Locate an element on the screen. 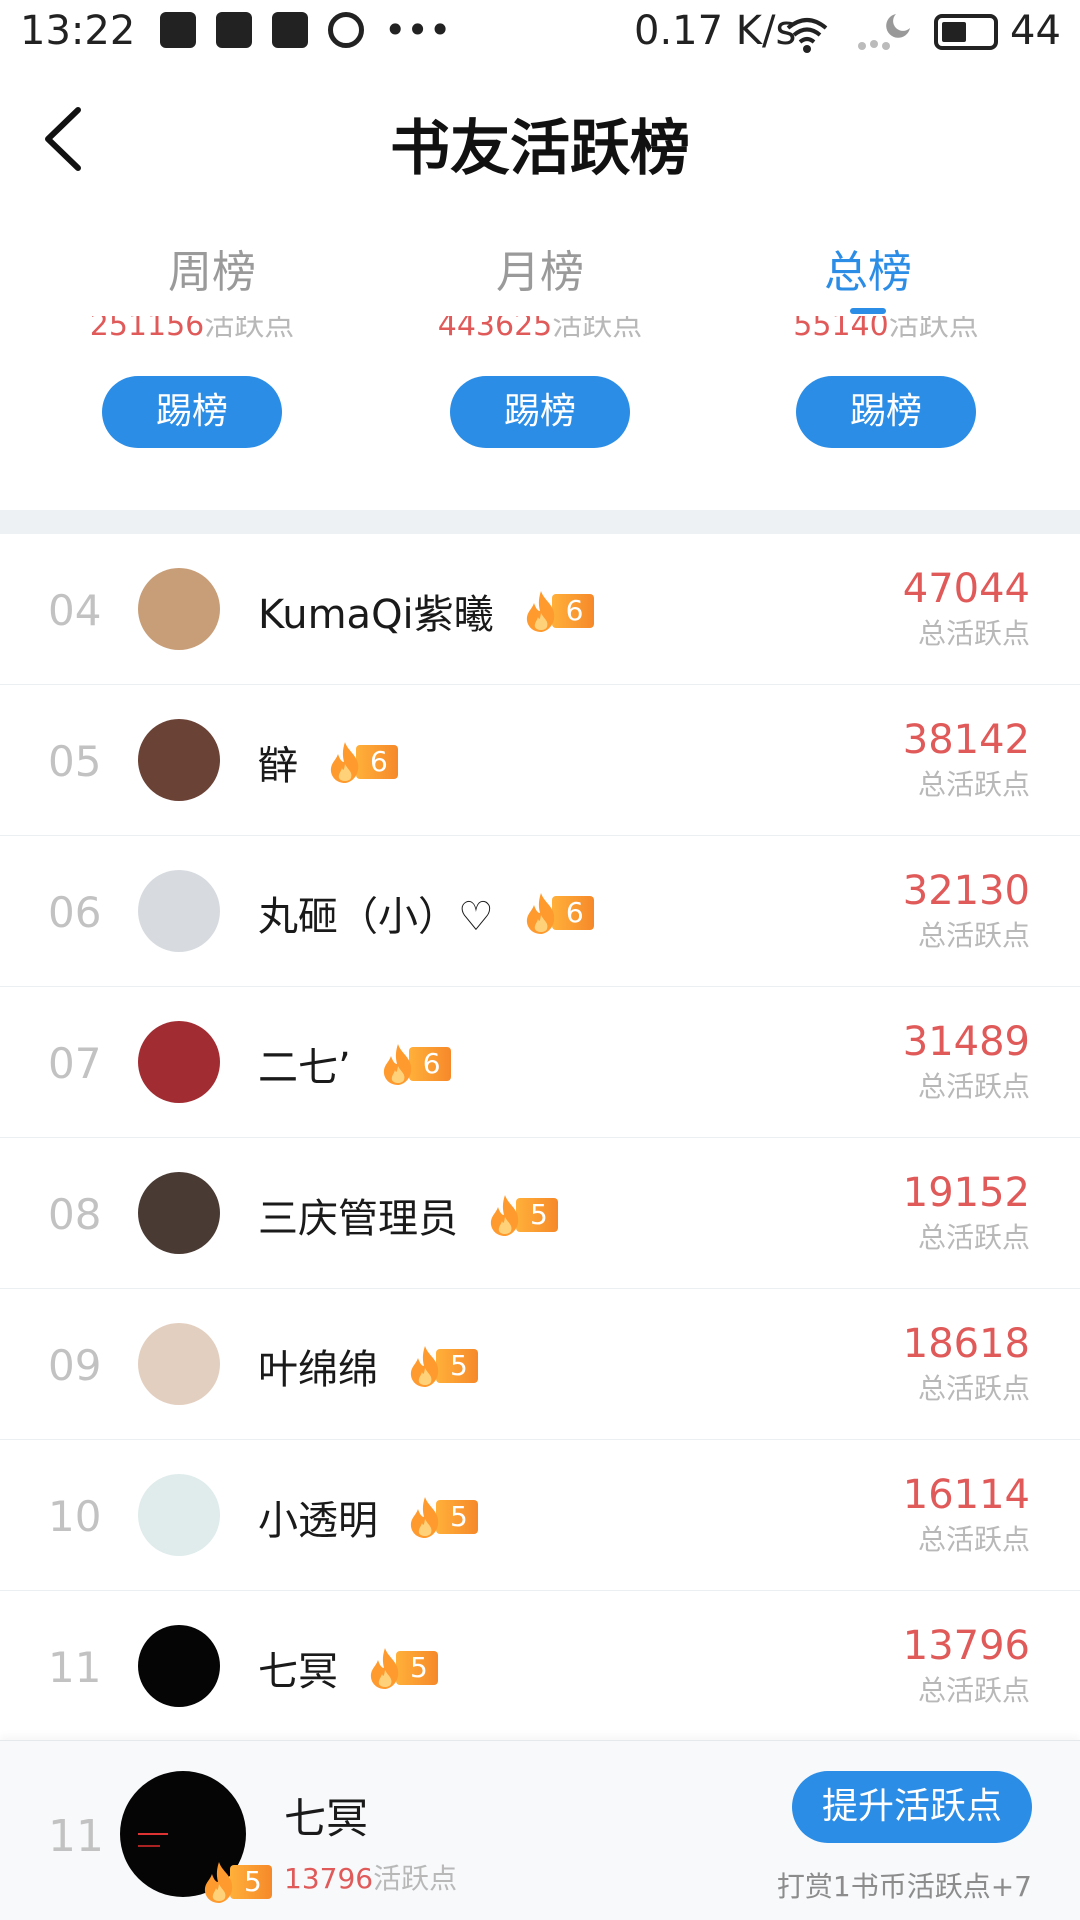 This screenshot has height=1920, width=1080. podium-item: 55140活跃点 踢榜 is located at coordinates (886, 382).